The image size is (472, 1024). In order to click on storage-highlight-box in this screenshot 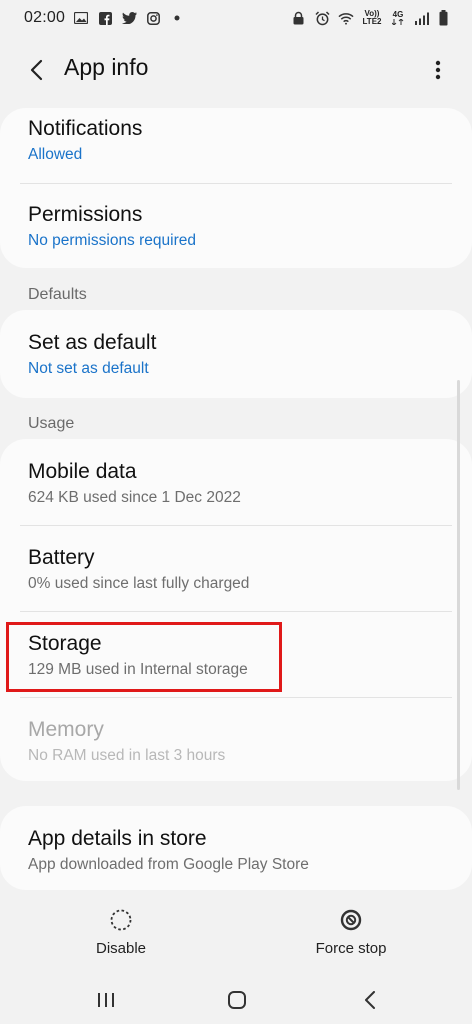, I will do `click(144, 657)`.